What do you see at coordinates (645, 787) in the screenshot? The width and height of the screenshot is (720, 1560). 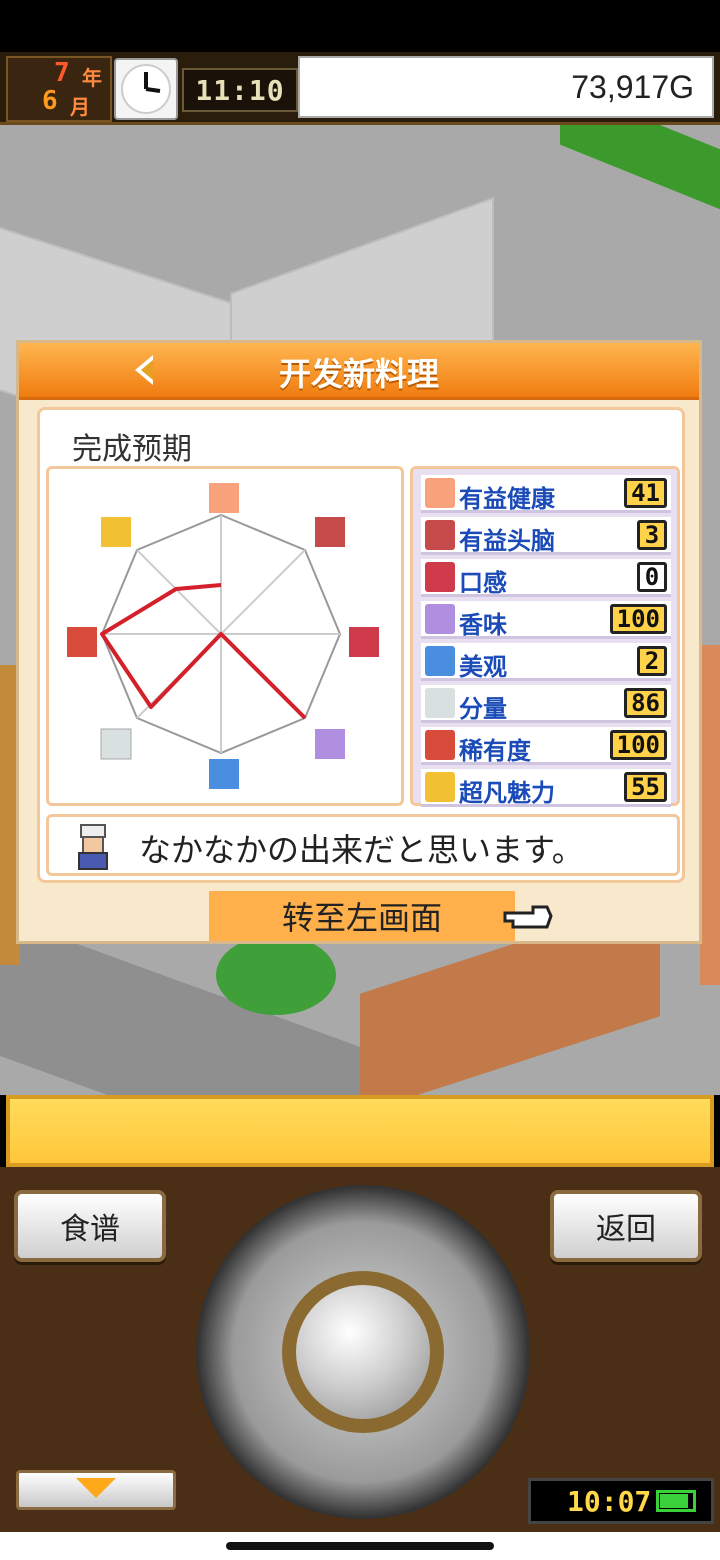 I see `stat-value: 55` at bounding box center [645, 787].